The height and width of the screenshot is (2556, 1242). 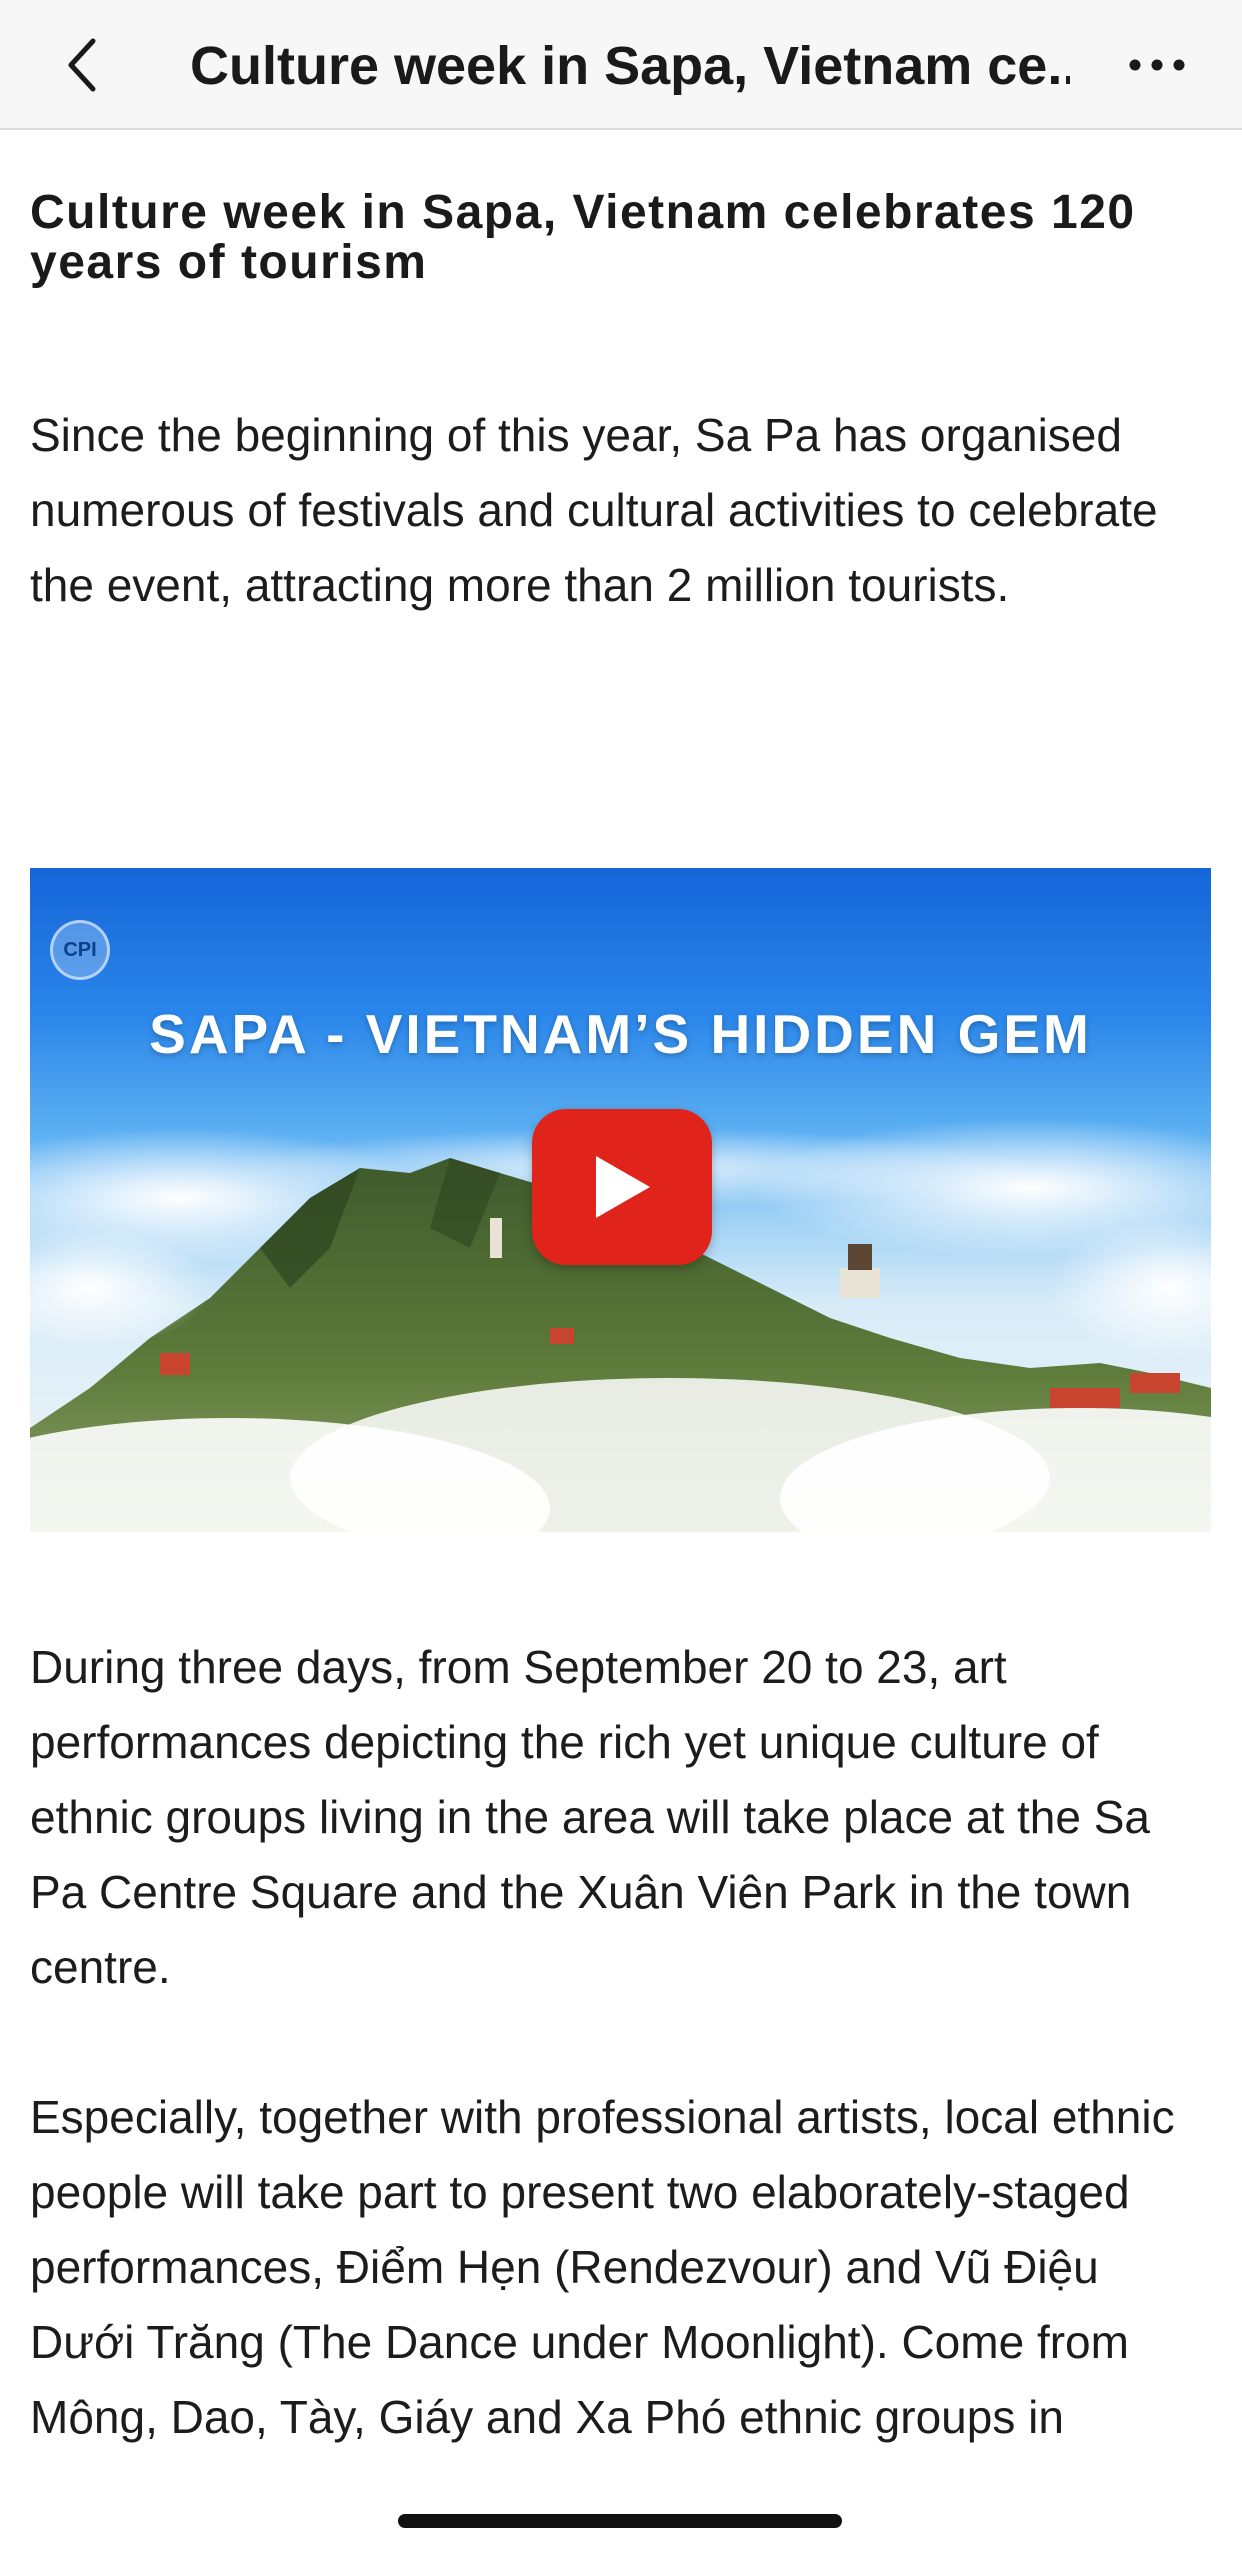 I want to click on play-icon, so click(x=623, y=1187).